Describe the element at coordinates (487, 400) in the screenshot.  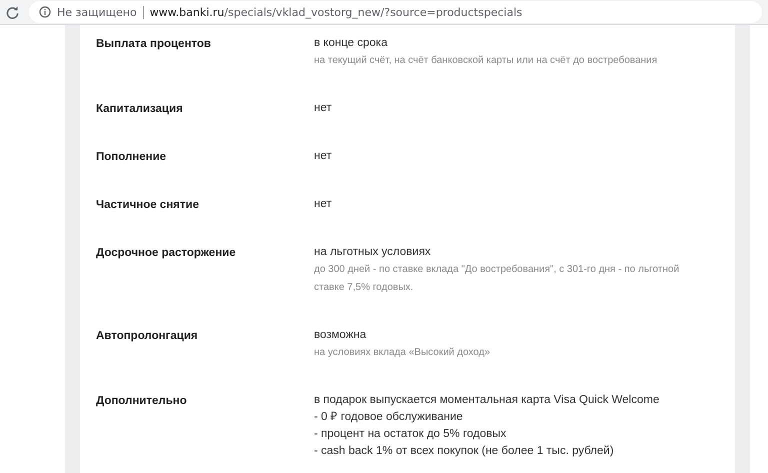
I see `detail-value: в подарок выпускается моментальная карта Visa Quick Welcome` at that location.